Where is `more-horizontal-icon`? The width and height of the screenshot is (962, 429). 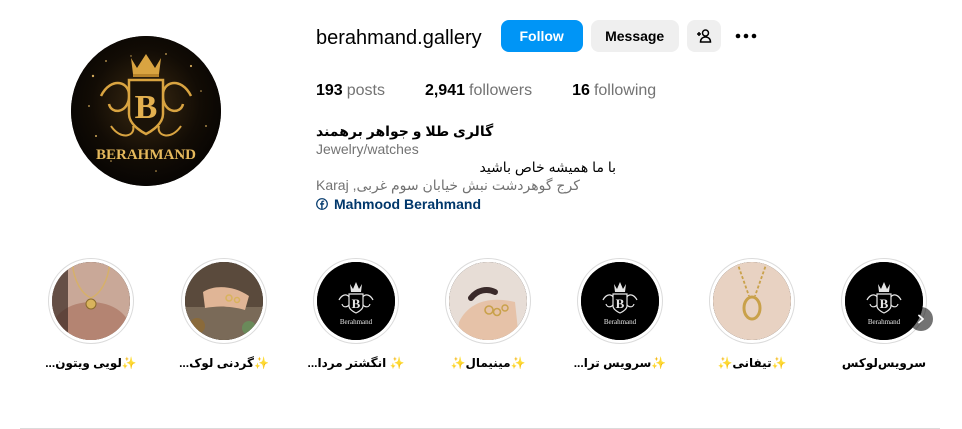
more-horizontal-icon is located at coordinates (745, 36).